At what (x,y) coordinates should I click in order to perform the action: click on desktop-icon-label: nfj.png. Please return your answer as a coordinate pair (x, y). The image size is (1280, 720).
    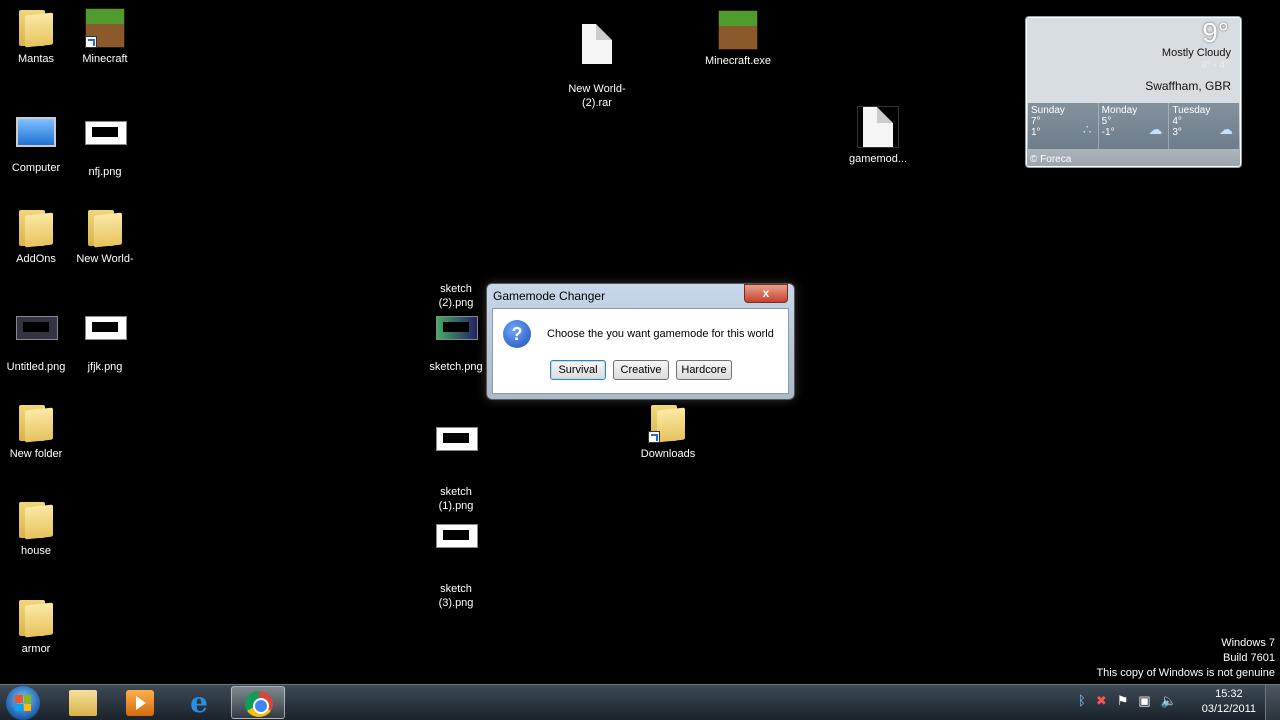
    Looking at the image, I should click on (105, 172).